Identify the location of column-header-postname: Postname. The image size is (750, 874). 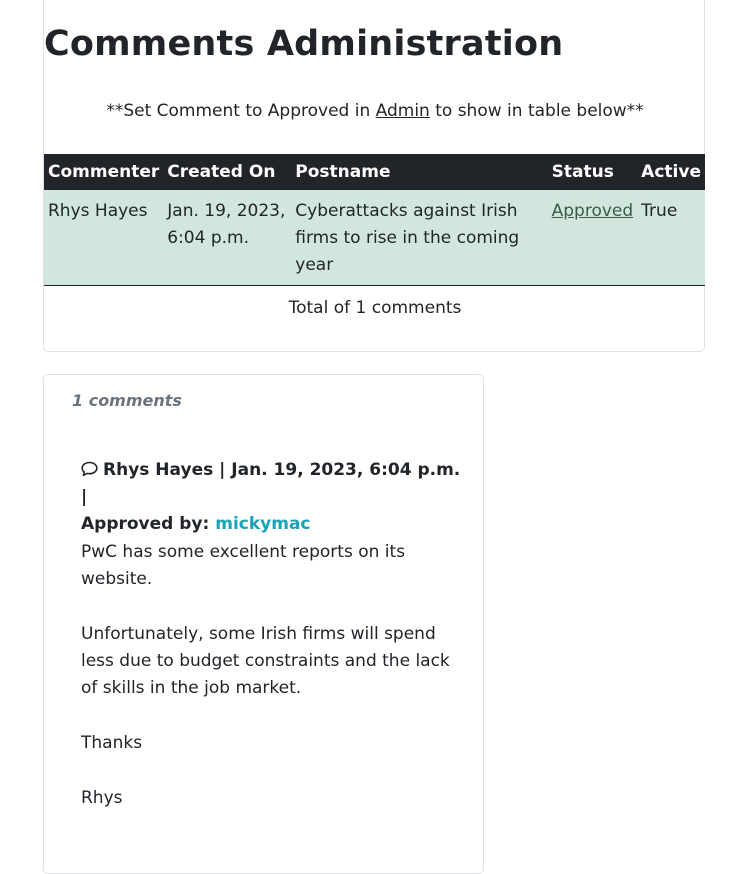
(419, 172).